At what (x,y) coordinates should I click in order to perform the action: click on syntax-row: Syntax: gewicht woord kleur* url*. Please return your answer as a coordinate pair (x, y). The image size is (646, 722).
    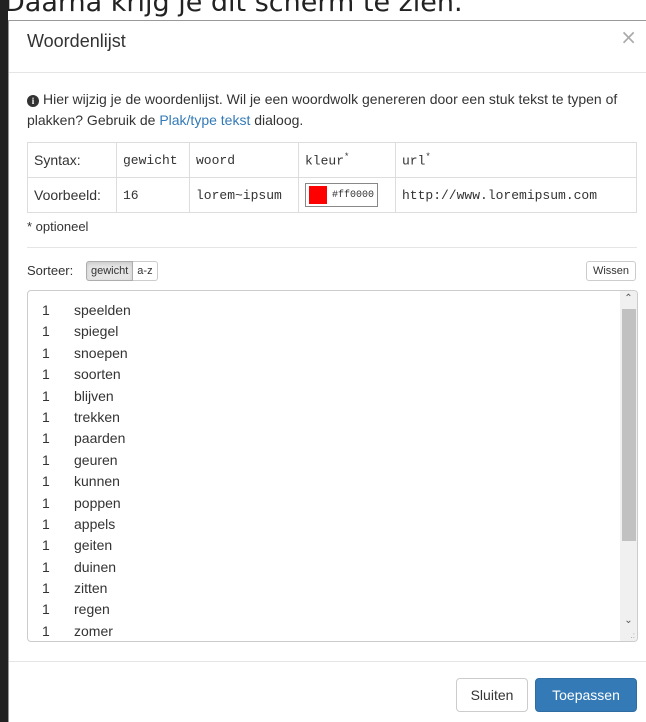
    Looking at the image, I should click on (332, 160).